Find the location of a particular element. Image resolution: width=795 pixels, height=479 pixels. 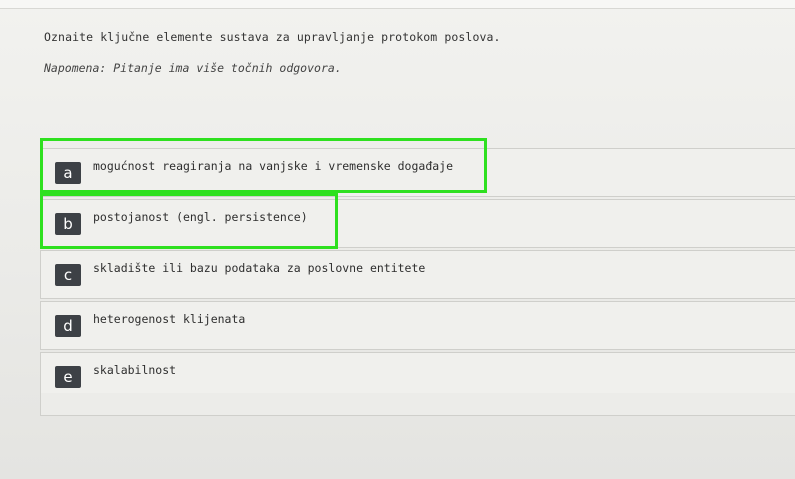

answer-list-footer is located at coordinates (417, 404).